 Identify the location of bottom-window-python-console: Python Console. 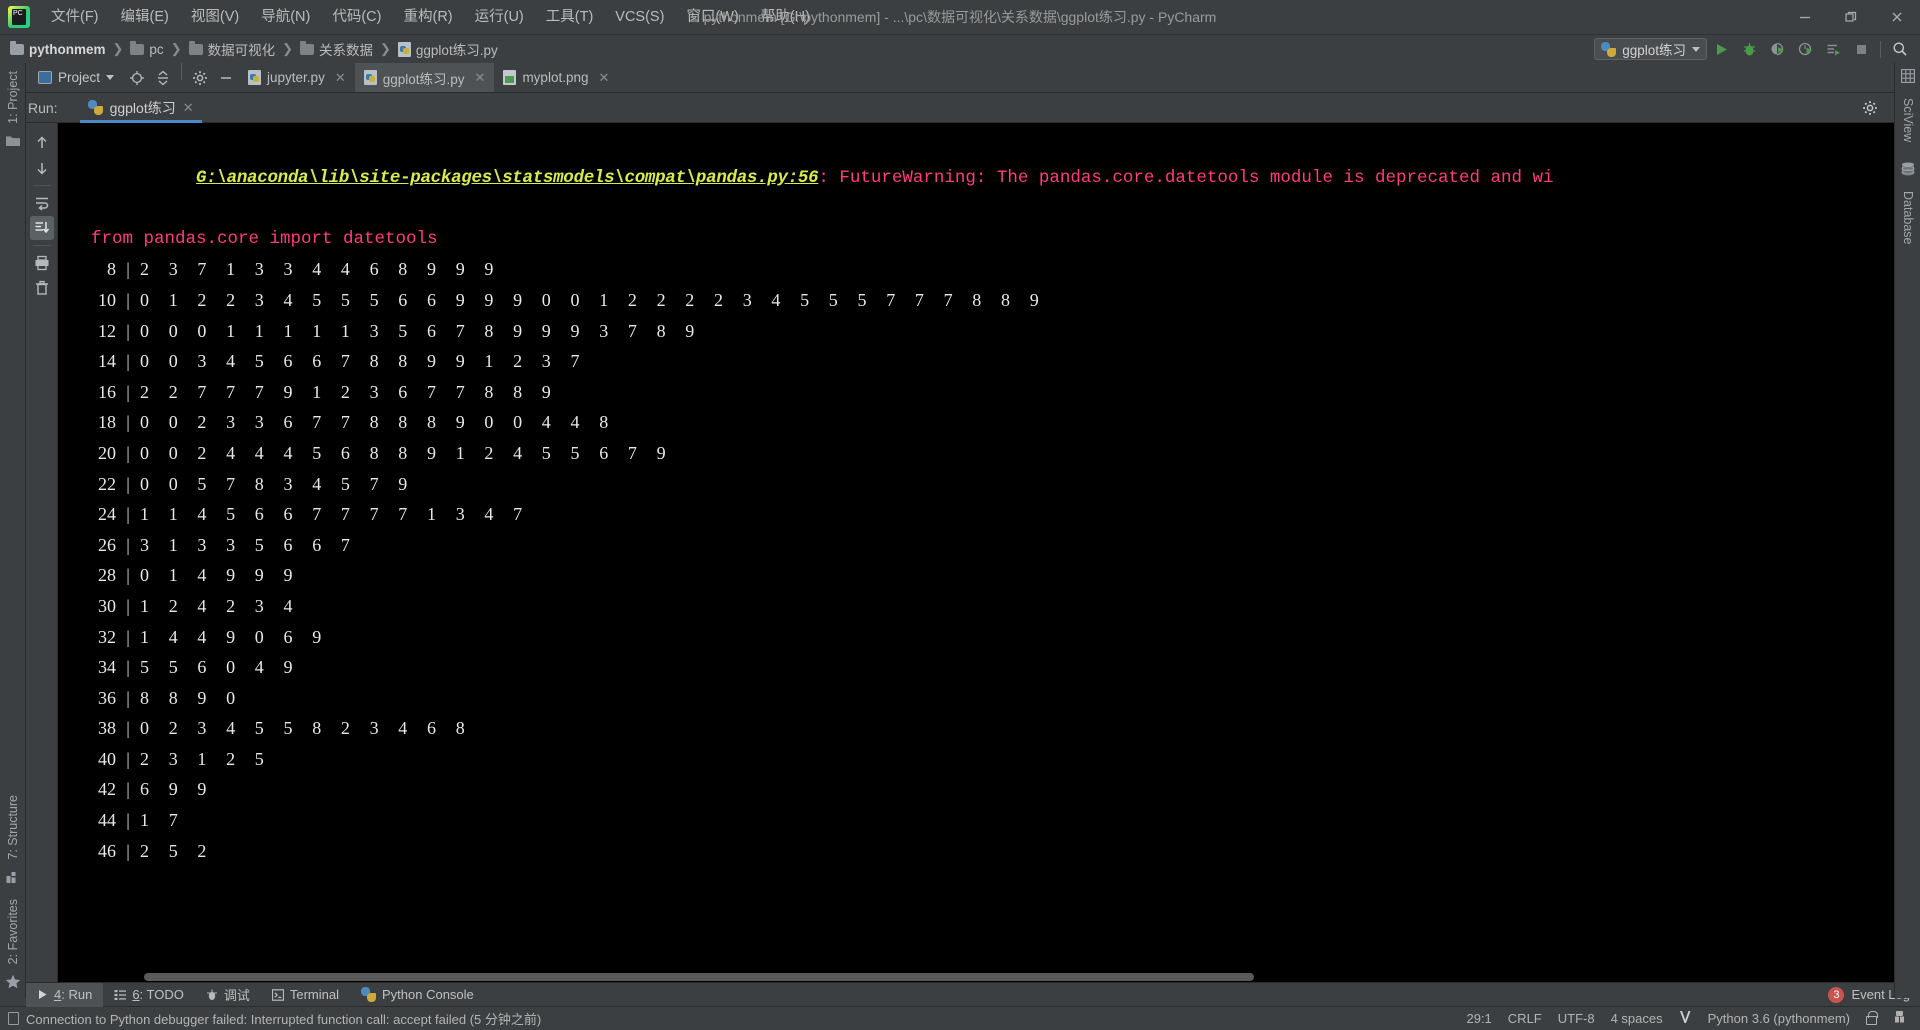
(417, 995).